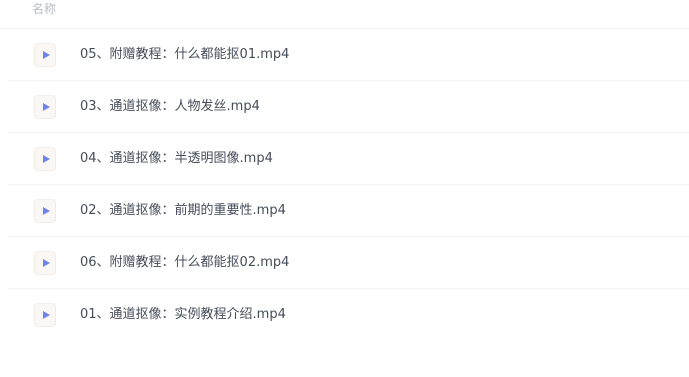 This screenshot has width=689, height=377. Describe the element at coordinates (344, 14) in the screenshot. I see `file-list-header: 名称` at that location.